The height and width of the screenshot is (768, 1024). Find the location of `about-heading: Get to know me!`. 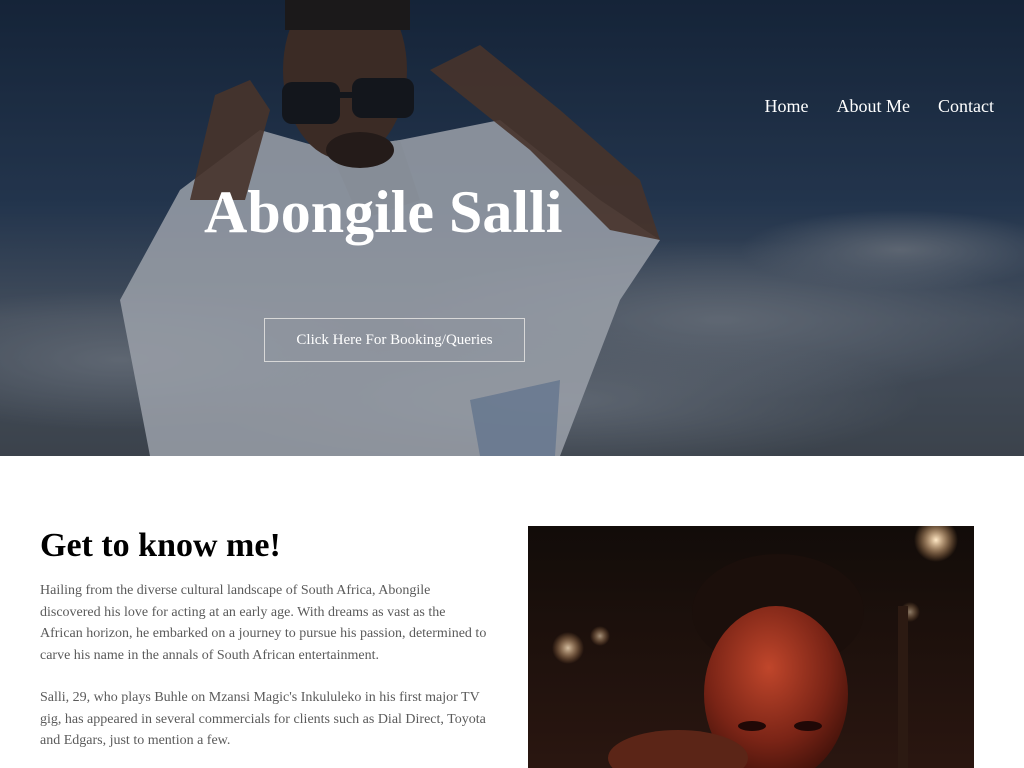

about-heading: Get to know me! is located at coordinates (160, 545).